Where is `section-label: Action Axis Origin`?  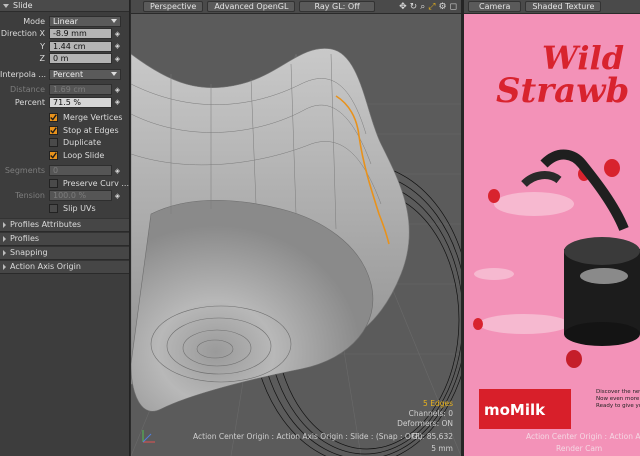 section-label: Action Axis Origin is located at coordinates (45, 266).